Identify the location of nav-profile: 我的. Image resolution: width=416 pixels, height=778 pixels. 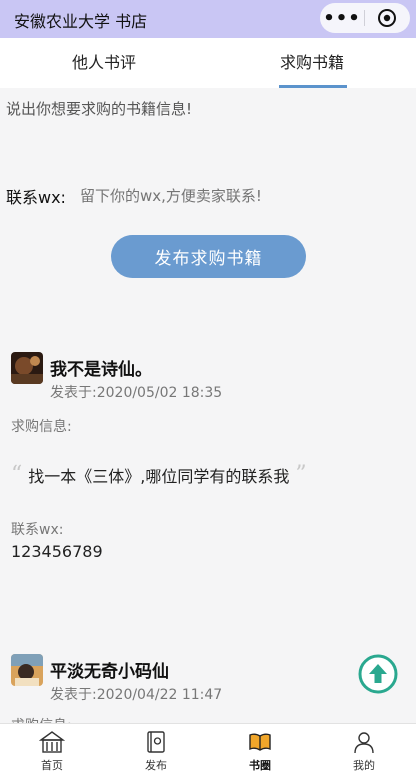
(364, 751).